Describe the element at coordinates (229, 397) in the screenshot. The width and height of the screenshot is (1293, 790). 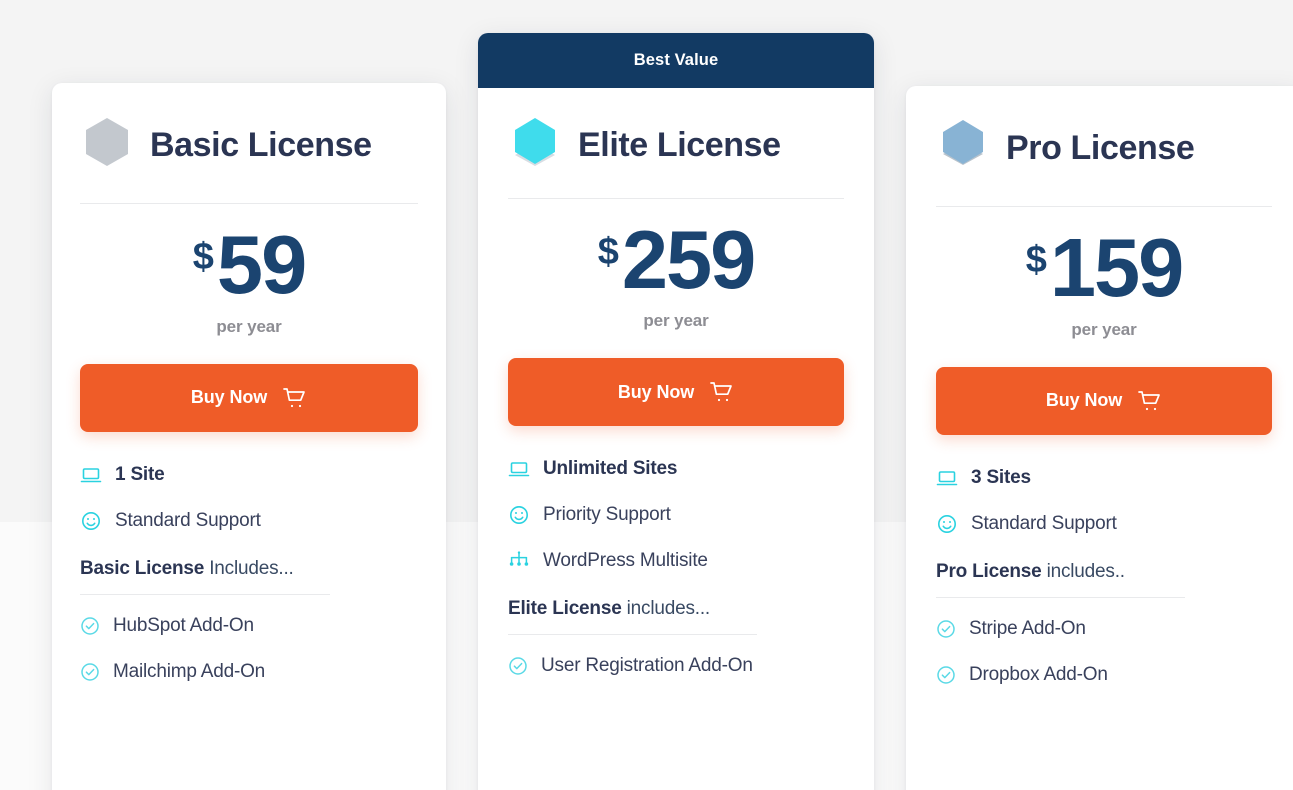
I see `buy-now-label-basic: Buy Now` at that location.